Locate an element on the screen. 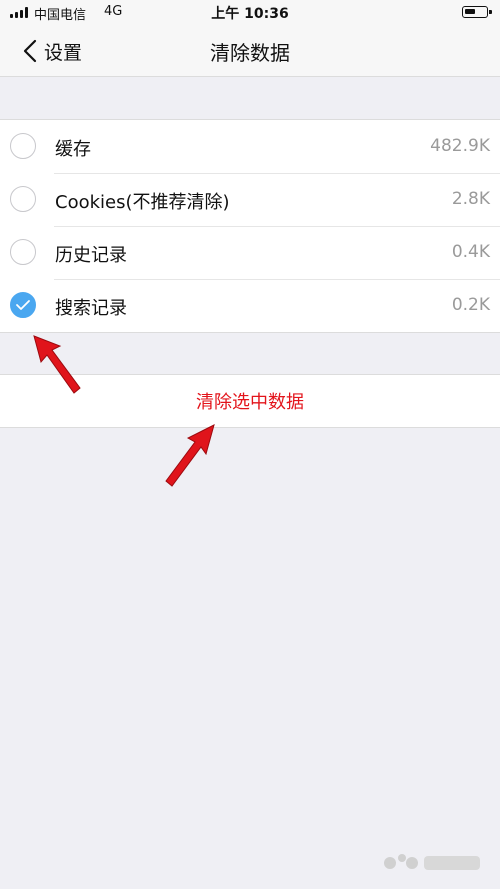 This screenshot has width=500, height=889. list-item-search-history: 搜索记录 0.2K is located at coordinates (250, 305).